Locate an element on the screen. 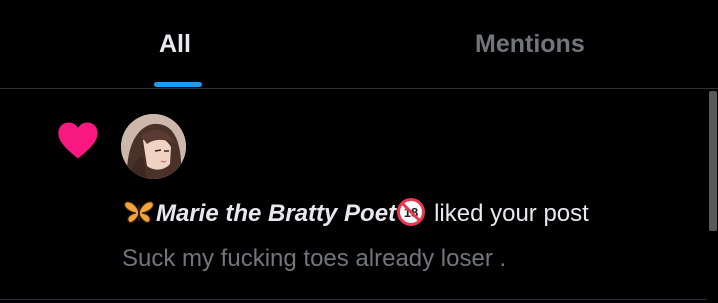 This screenshot has height=303, width=718. heart-icon is located at coordinates (78, 140).